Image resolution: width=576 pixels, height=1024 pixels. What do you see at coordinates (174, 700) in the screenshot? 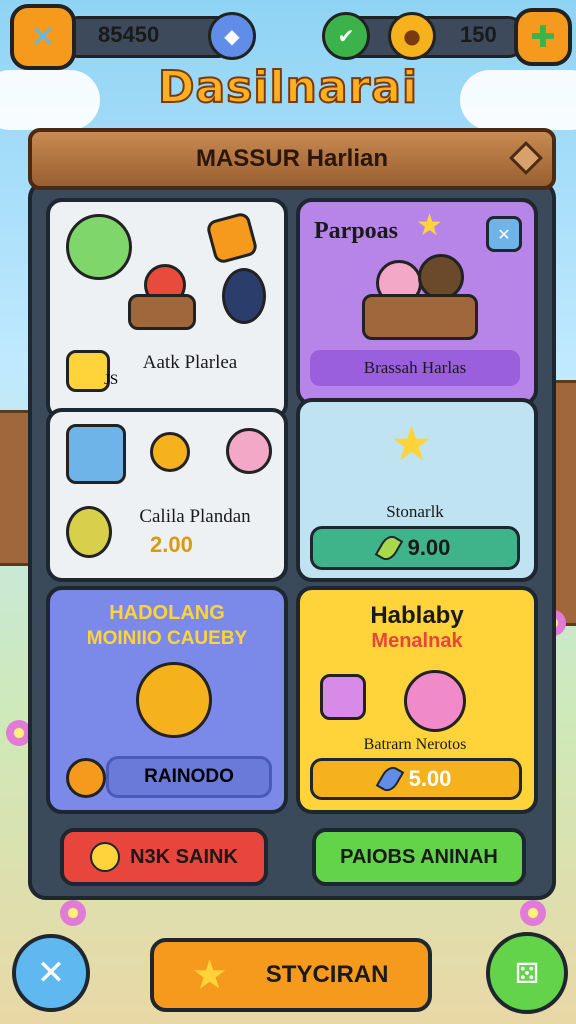
I see `bear-character-icon` at bounding box center [174, 700].